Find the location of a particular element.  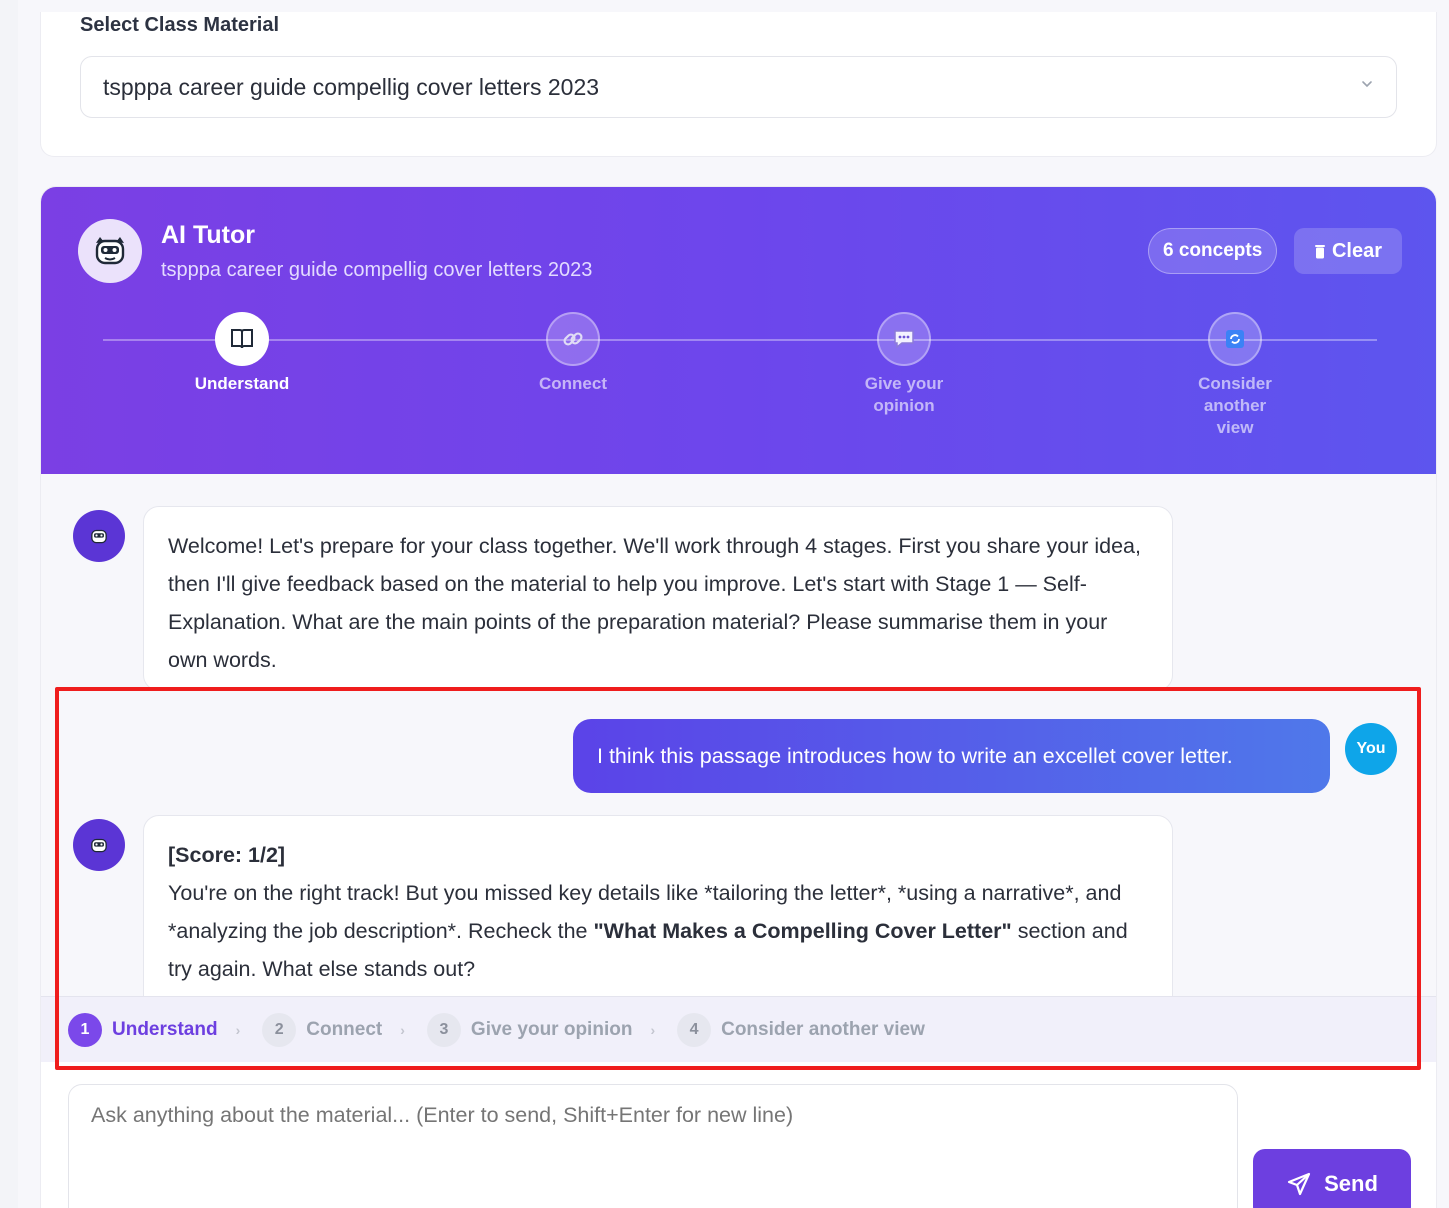

send-button-label: Send is located at coordinates (1351, 1183).